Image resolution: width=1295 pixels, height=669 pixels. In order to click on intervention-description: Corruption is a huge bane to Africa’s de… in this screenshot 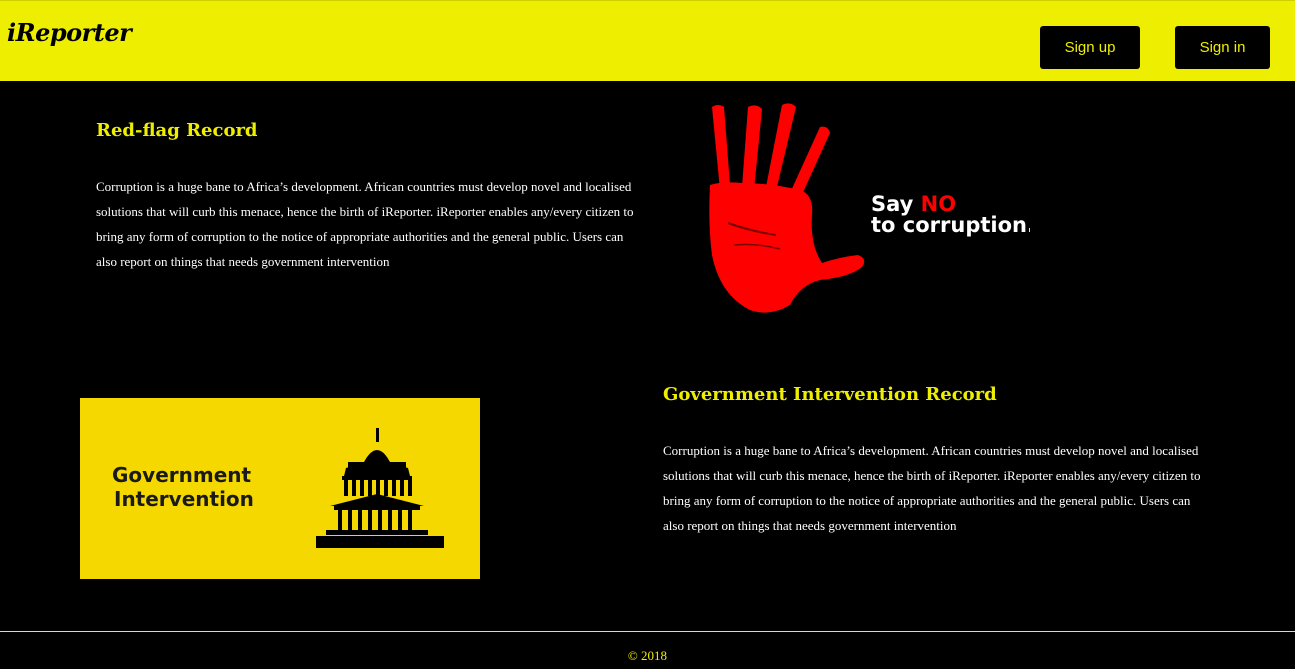, I will do `click(932, 488)`.